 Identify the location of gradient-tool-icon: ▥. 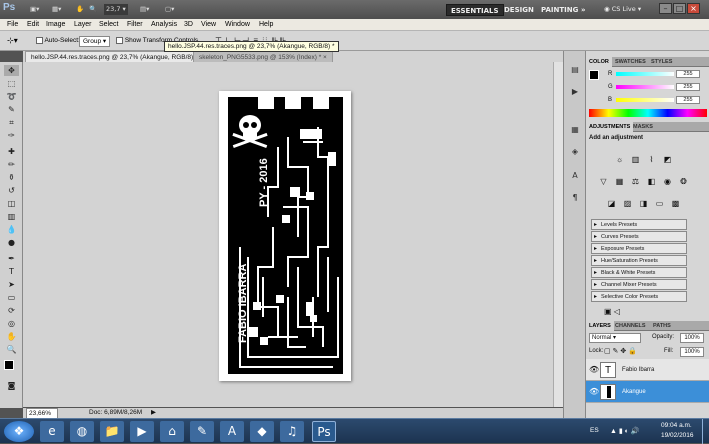
(11, 216).